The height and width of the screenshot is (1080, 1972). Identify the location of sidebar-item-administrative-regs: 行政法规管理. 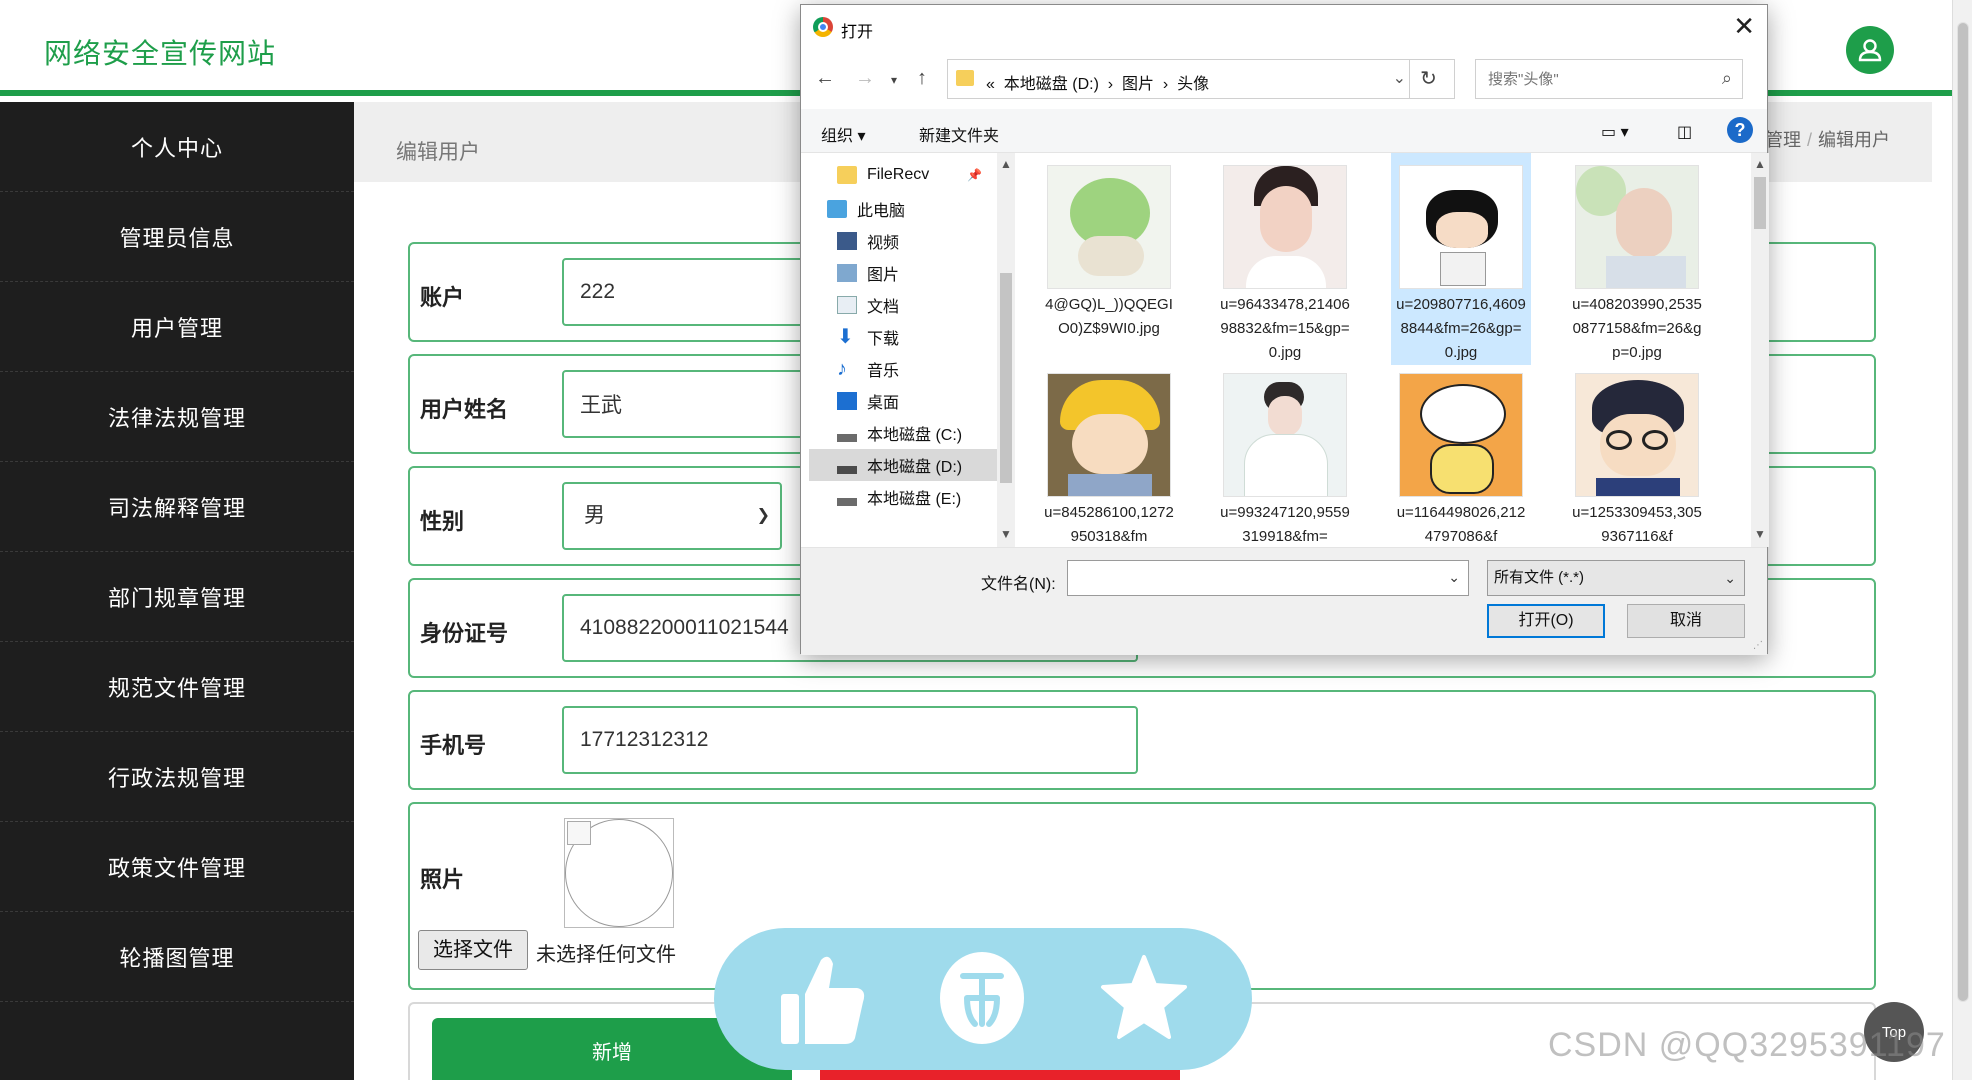
(177, 777).